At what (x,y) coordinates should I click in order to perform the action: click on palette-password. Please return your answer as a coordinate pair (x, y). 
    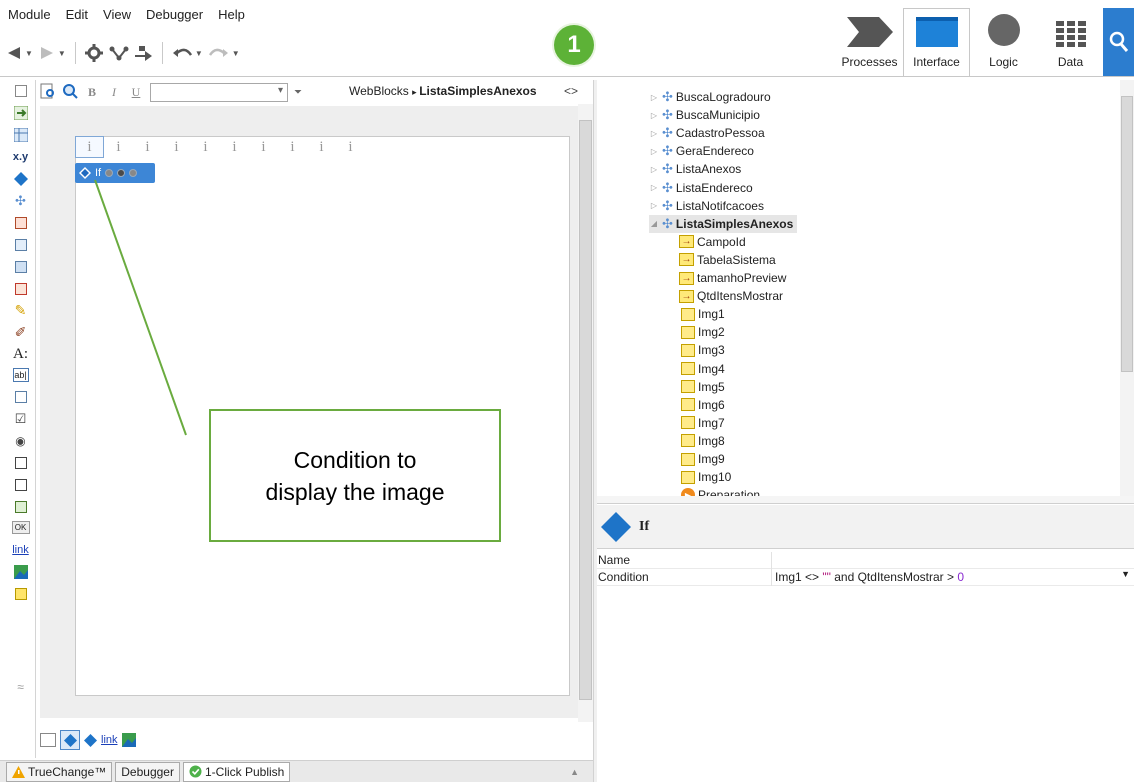
    Looking at the image, I should click on (21, 396).